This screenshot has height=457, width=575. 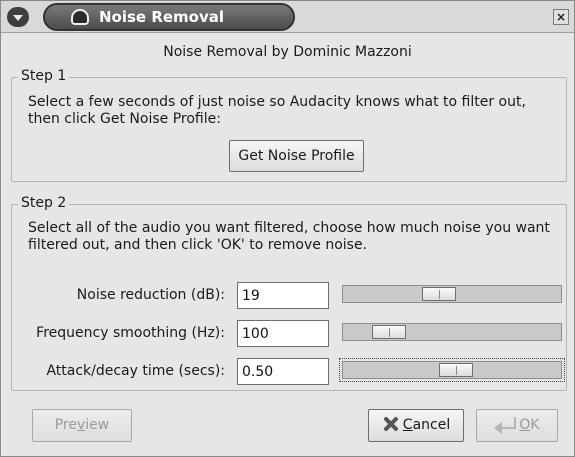 What do you see at coordinates (439, 294) in the screenshot?
I see `noise-reduction-slider-thumb` at bounding box center [439, 294].